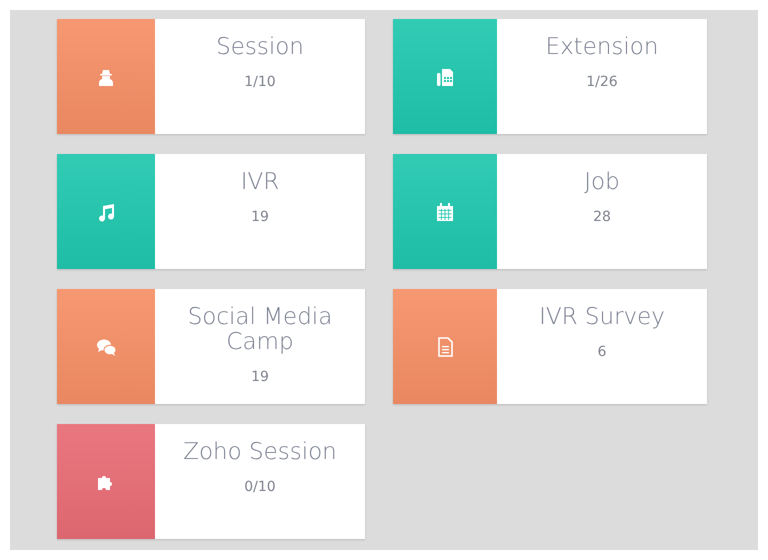 The image size is (768, 560). What do you see at coordinates (211, 211) in the screenshot?
I see `tile-card: IVR 19` at bounding box center [211, 211].